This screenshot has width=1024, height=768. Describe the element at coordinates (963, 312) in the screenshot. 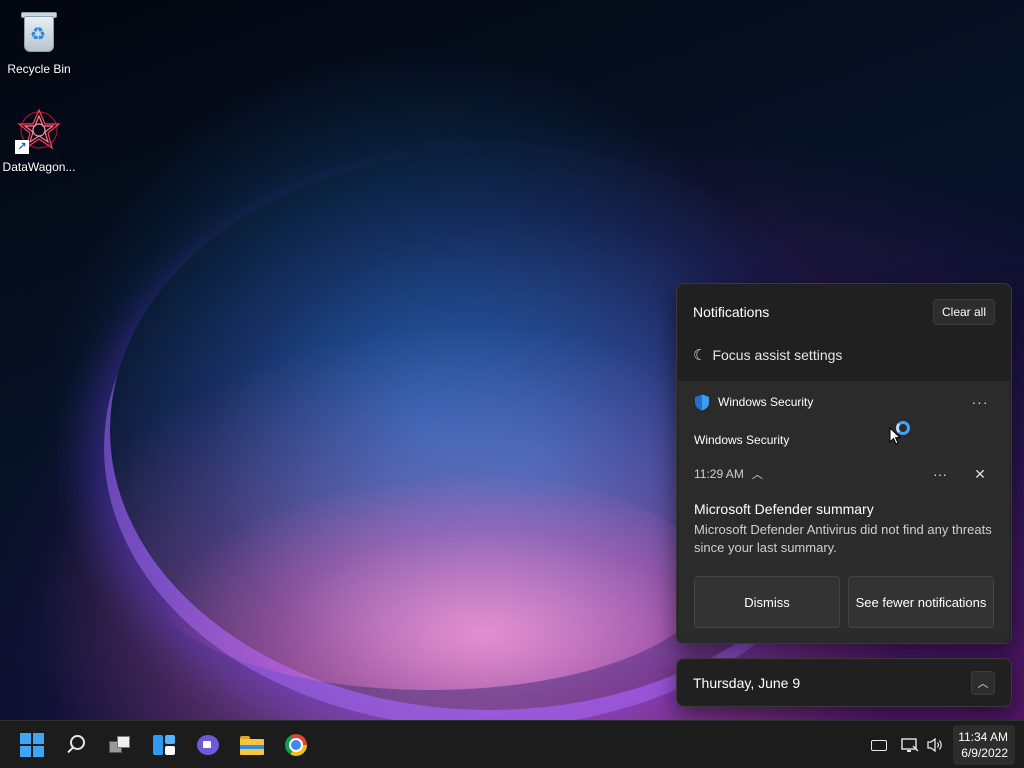

I see `clear-all-button: Clear all` at that location.